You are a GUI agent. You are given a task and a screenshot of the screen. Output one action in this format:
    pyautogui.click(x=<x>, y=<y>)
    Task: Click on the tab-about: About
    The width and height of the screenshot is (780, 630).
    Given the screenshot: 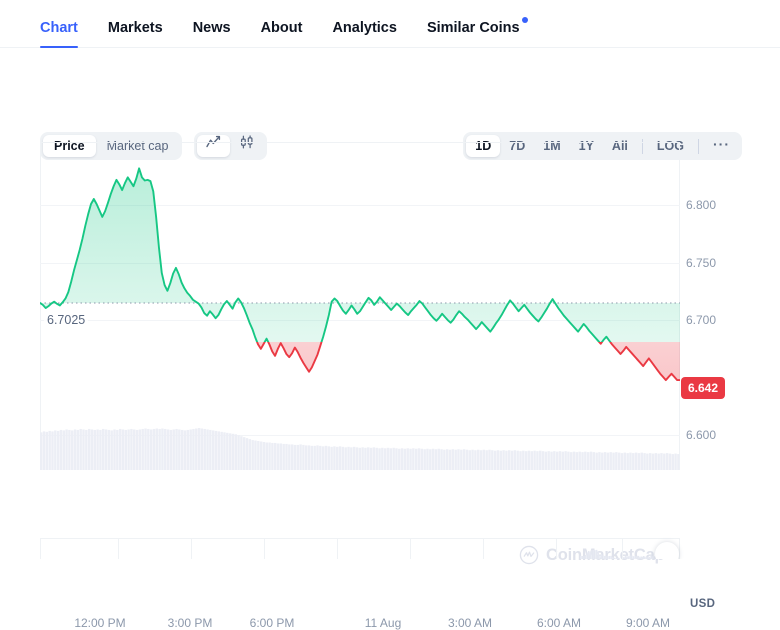 What is the action you would take?
    pyautogui.click(x=282, y=33)
    